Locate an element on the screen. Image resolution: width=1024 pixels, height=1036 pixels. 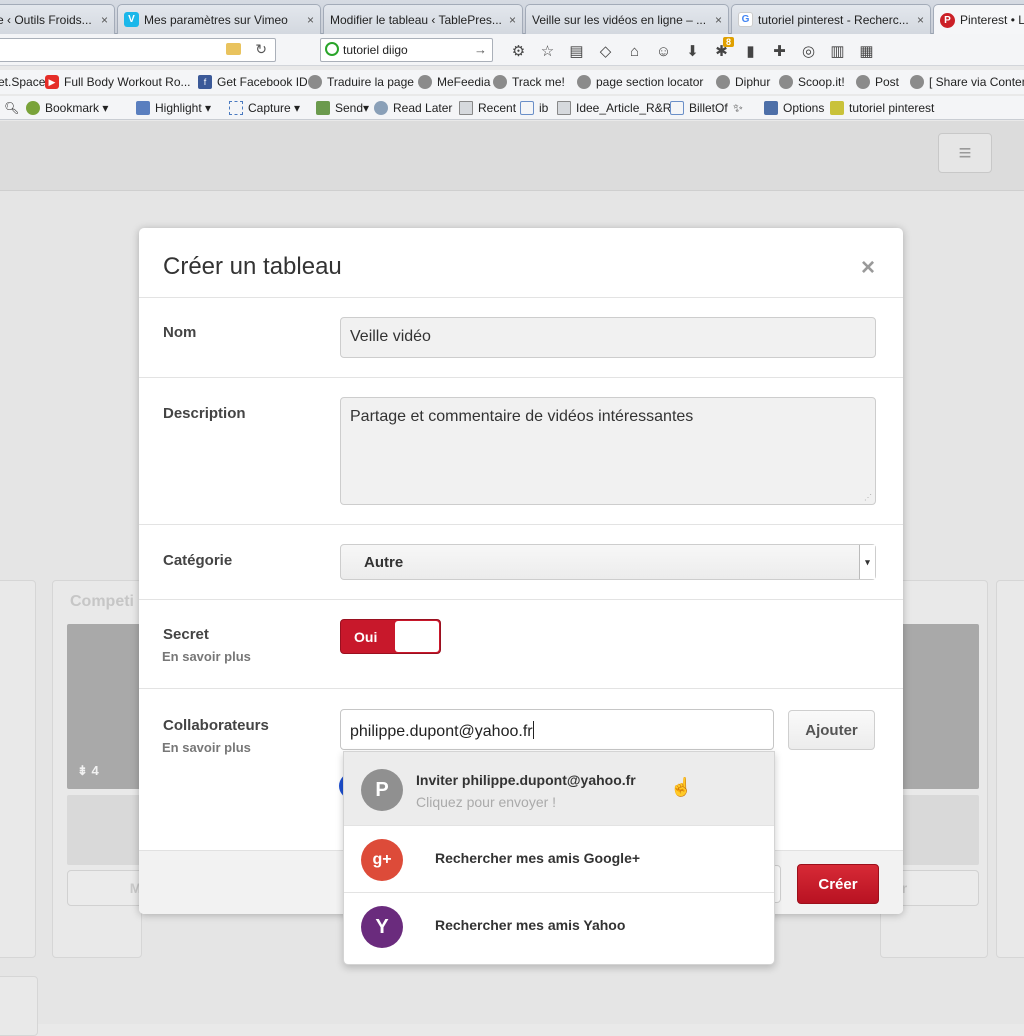
add-collaborator-button: Ajouter is located at coordinates (831, 730).